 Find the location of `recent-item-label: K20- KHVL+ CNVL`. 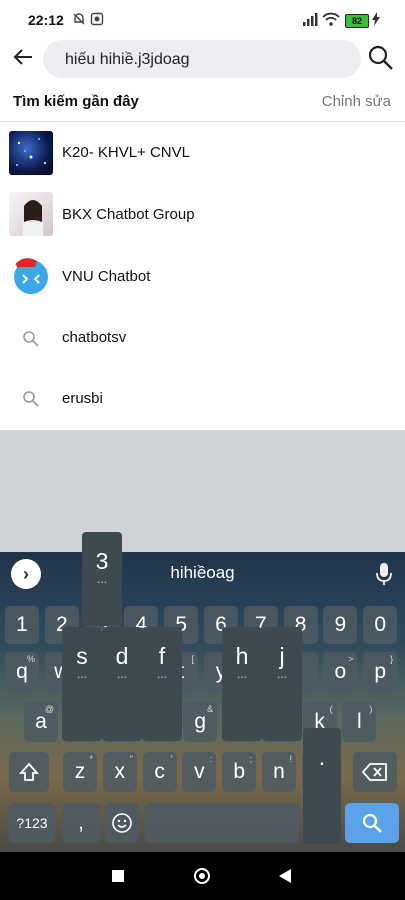

recent-item-label: K20- KHVL+ CNVL is located at coordinates (126, 152).